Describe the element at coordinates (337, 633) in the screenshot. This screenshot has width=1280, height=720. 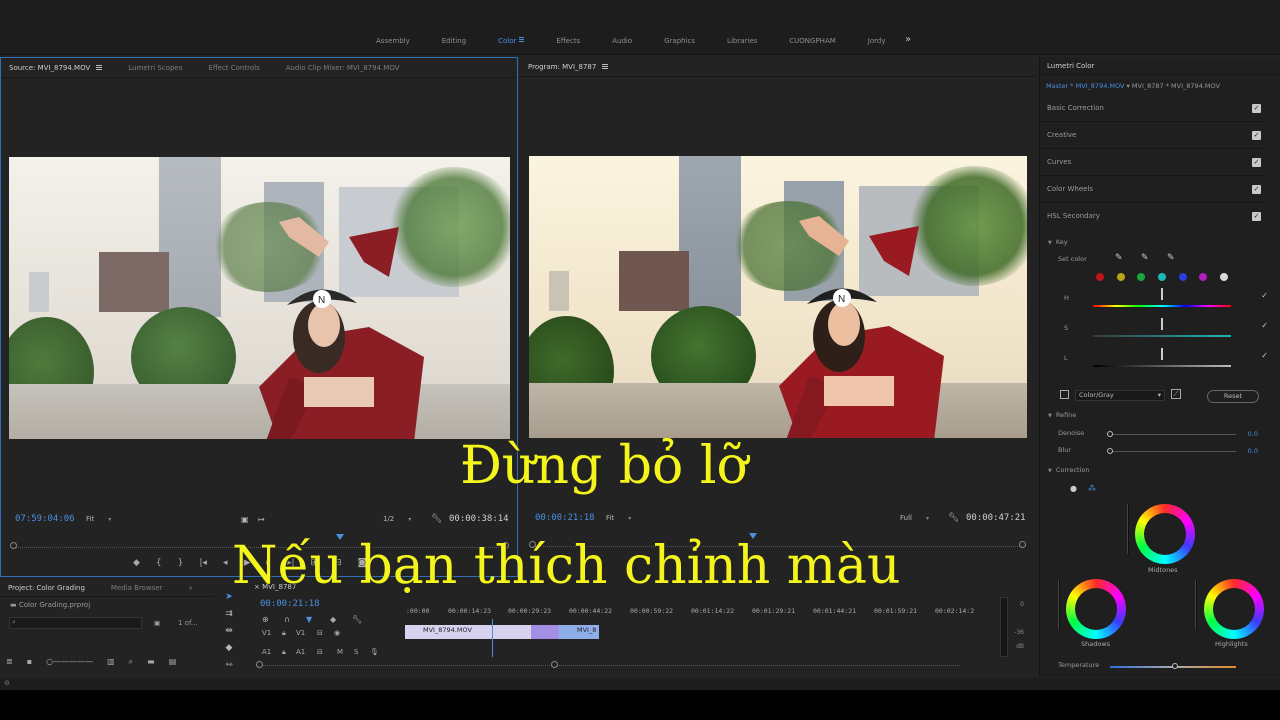
I see `eye-icon: ◉` at that location.